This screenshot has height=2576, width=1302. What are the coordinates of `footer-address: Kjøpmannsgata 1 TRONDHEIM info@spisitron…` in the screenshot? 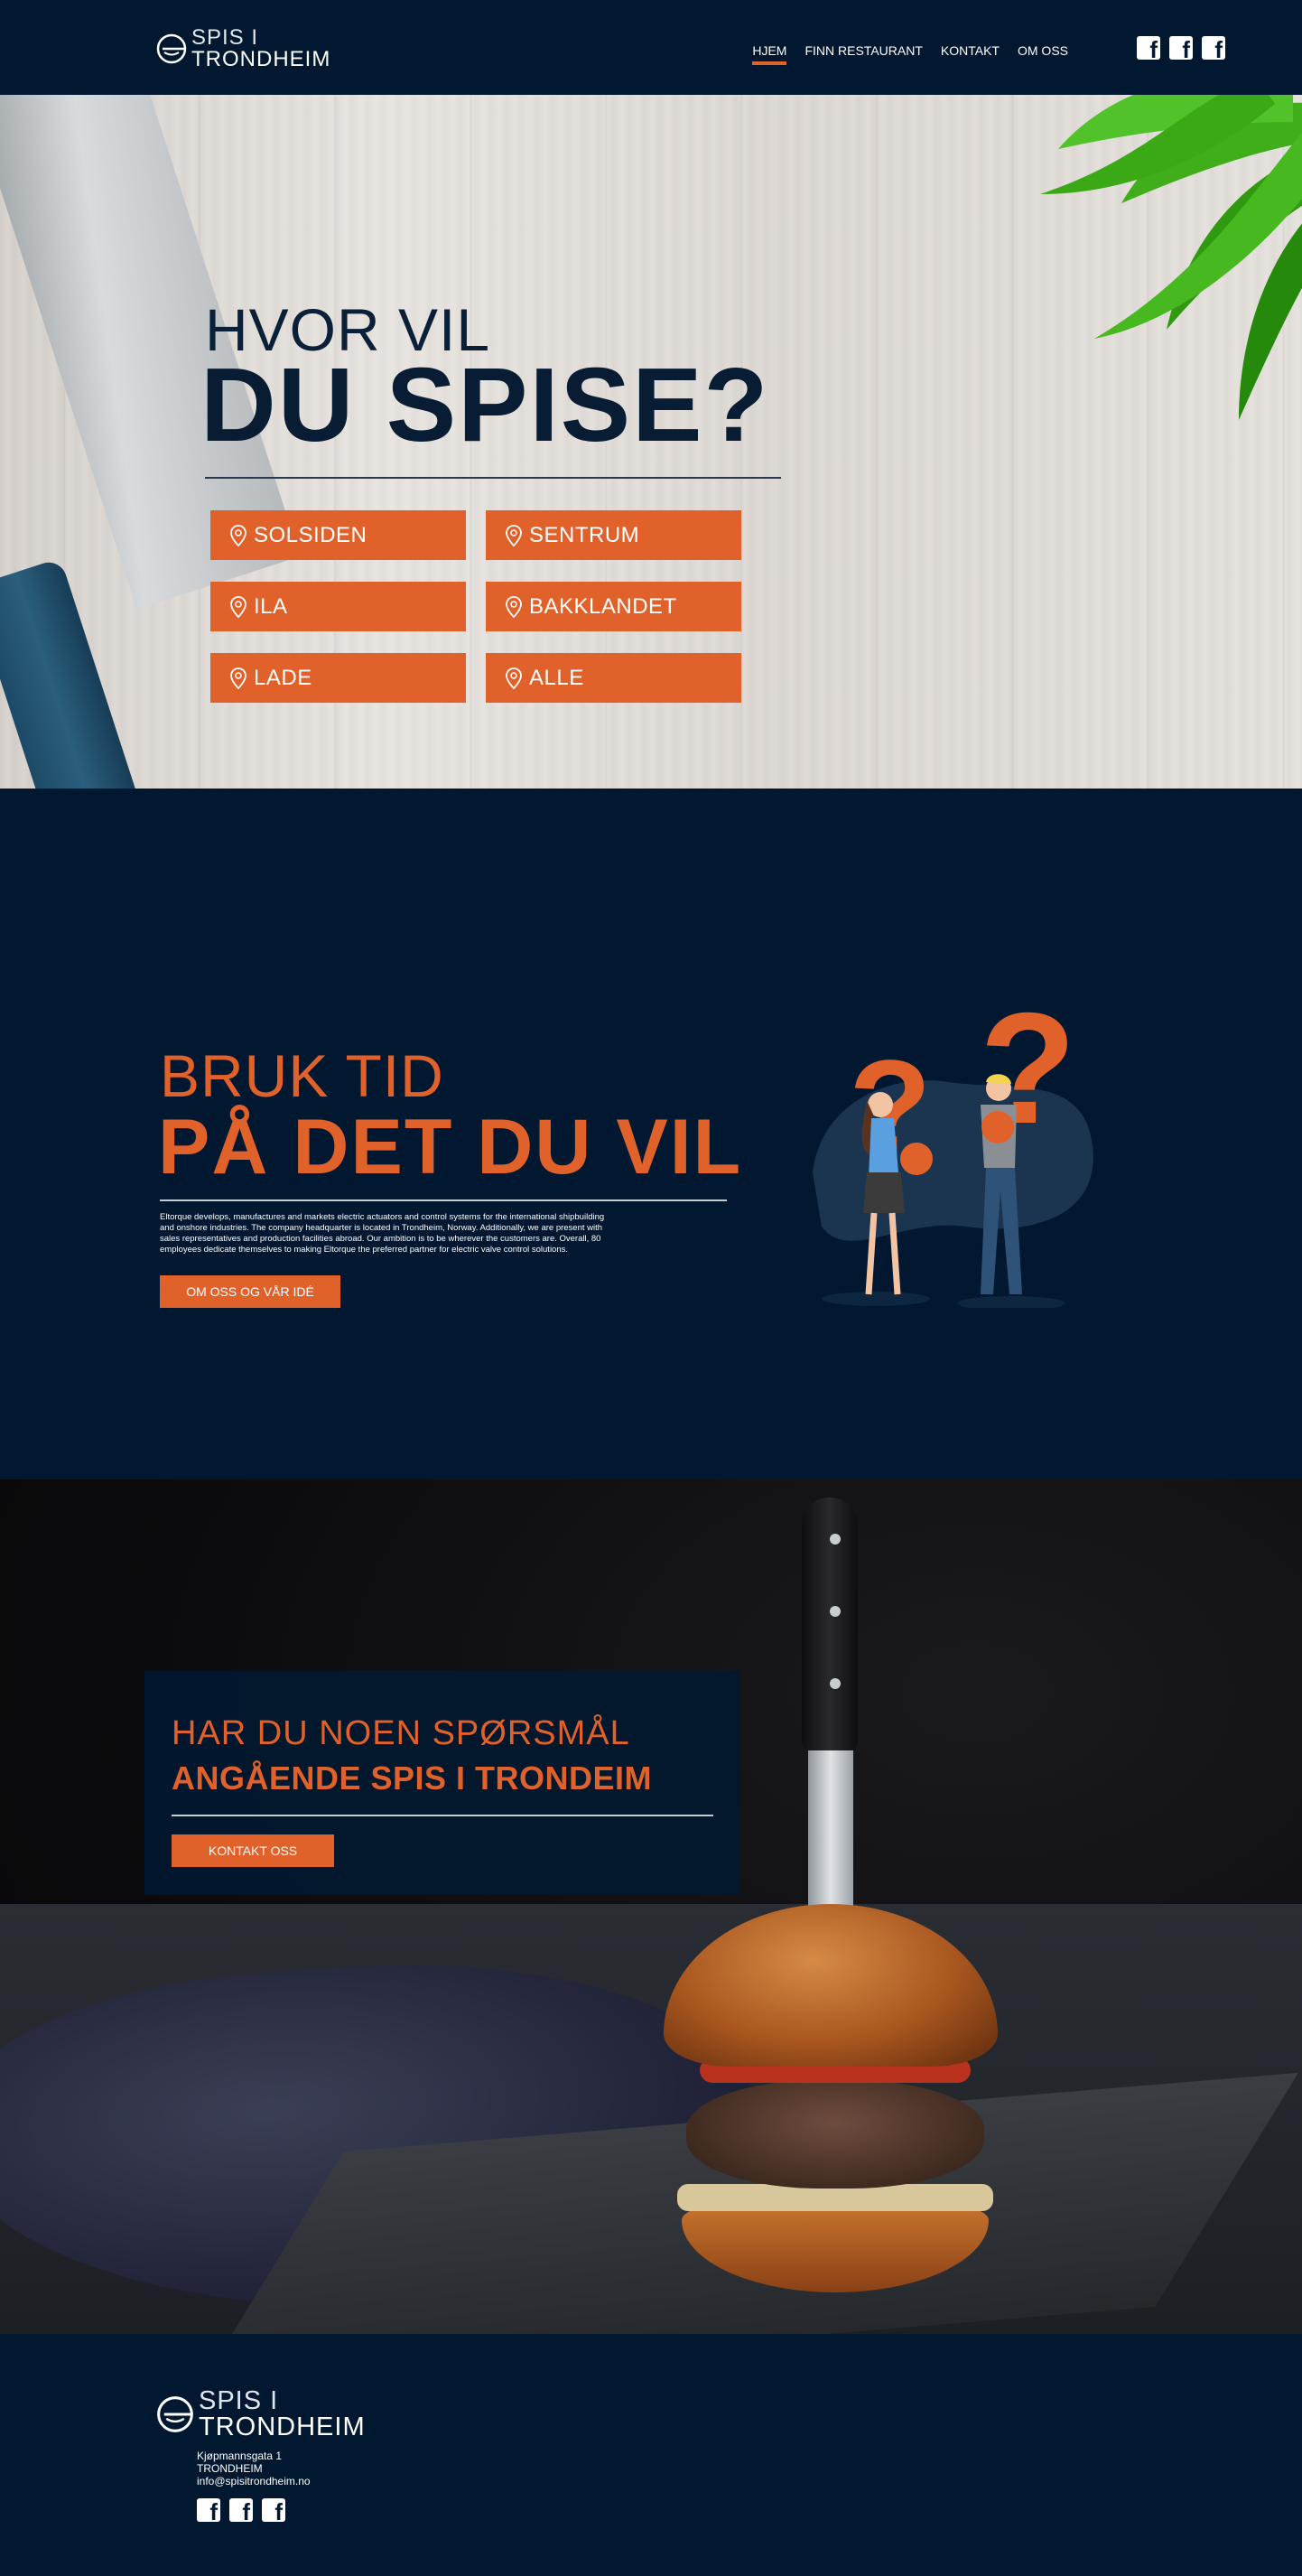 It's located at (254, 2468).